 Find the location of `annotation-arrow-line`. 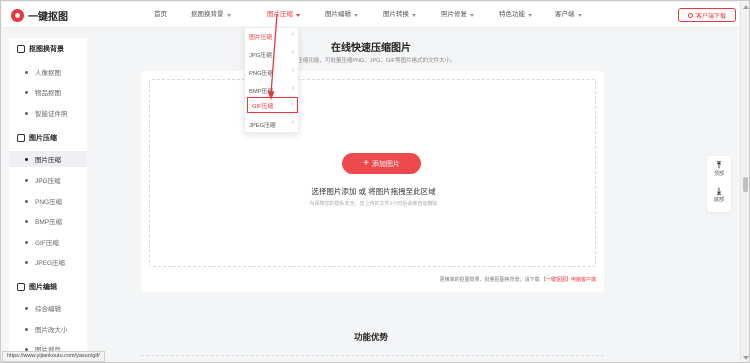

annotation-arrow-line is located at coordinates (274, 54).